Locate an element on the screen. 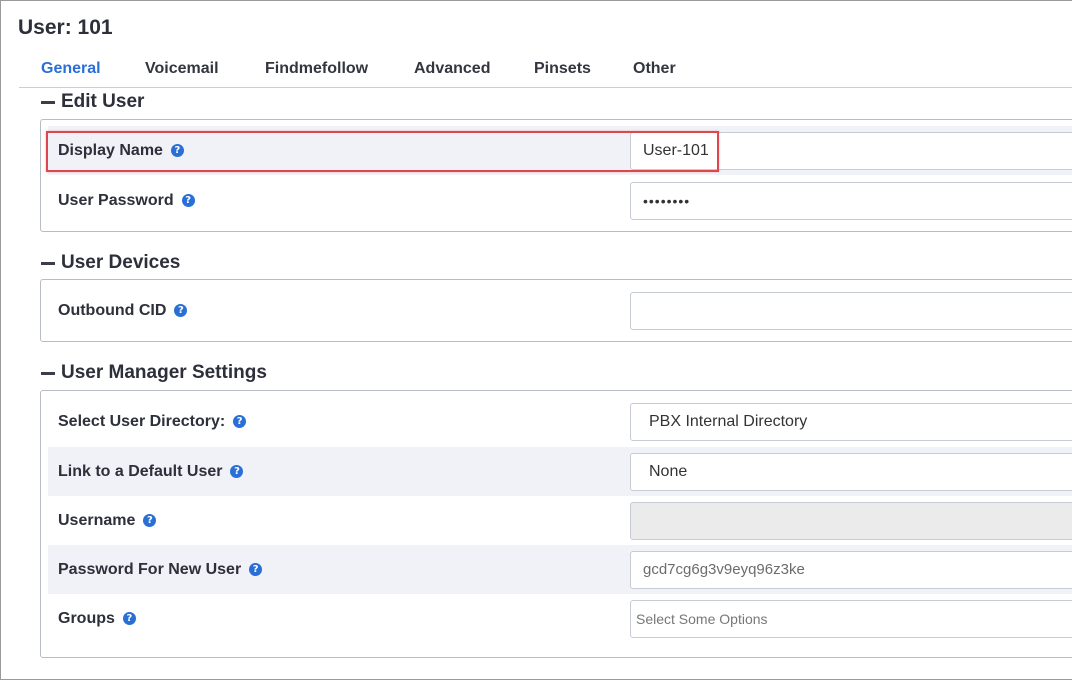 The width and height of the screenshot is (1072, 680). section-toggle-user-devices: User Devices is located at coordinates (110, 263).